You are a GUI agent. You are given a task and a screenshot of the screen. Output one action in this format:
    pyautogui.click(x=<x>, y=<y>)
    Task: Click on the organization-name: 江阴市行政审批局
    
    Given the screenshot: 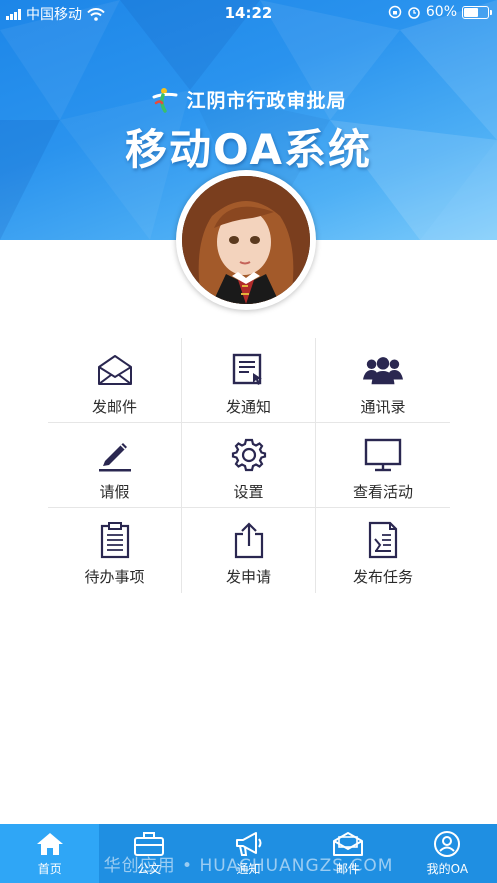 What is the action you would take?
    pyautogui.click(x=266, y=101)
    